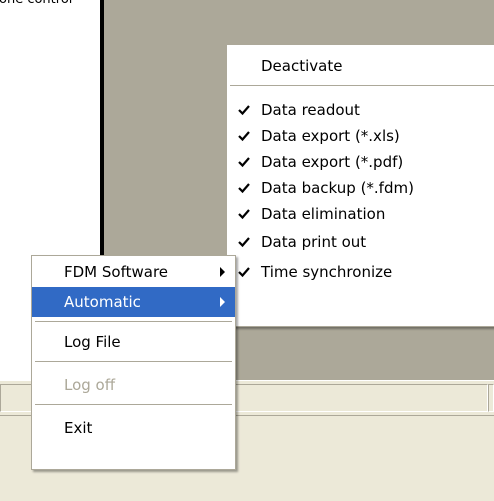 This screenshot has width=494, height=501. I want to click on menu-item-data-elimination: Data elimination, so click(360, 214).